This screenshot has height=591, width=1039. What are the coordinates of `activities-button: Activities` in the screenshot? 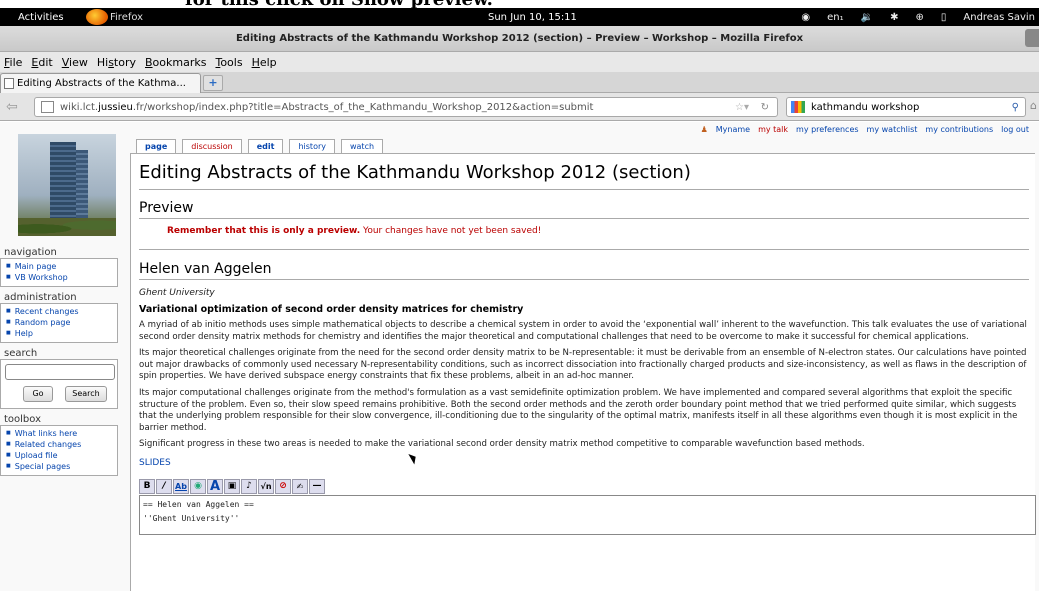 It's located at (43, 17).